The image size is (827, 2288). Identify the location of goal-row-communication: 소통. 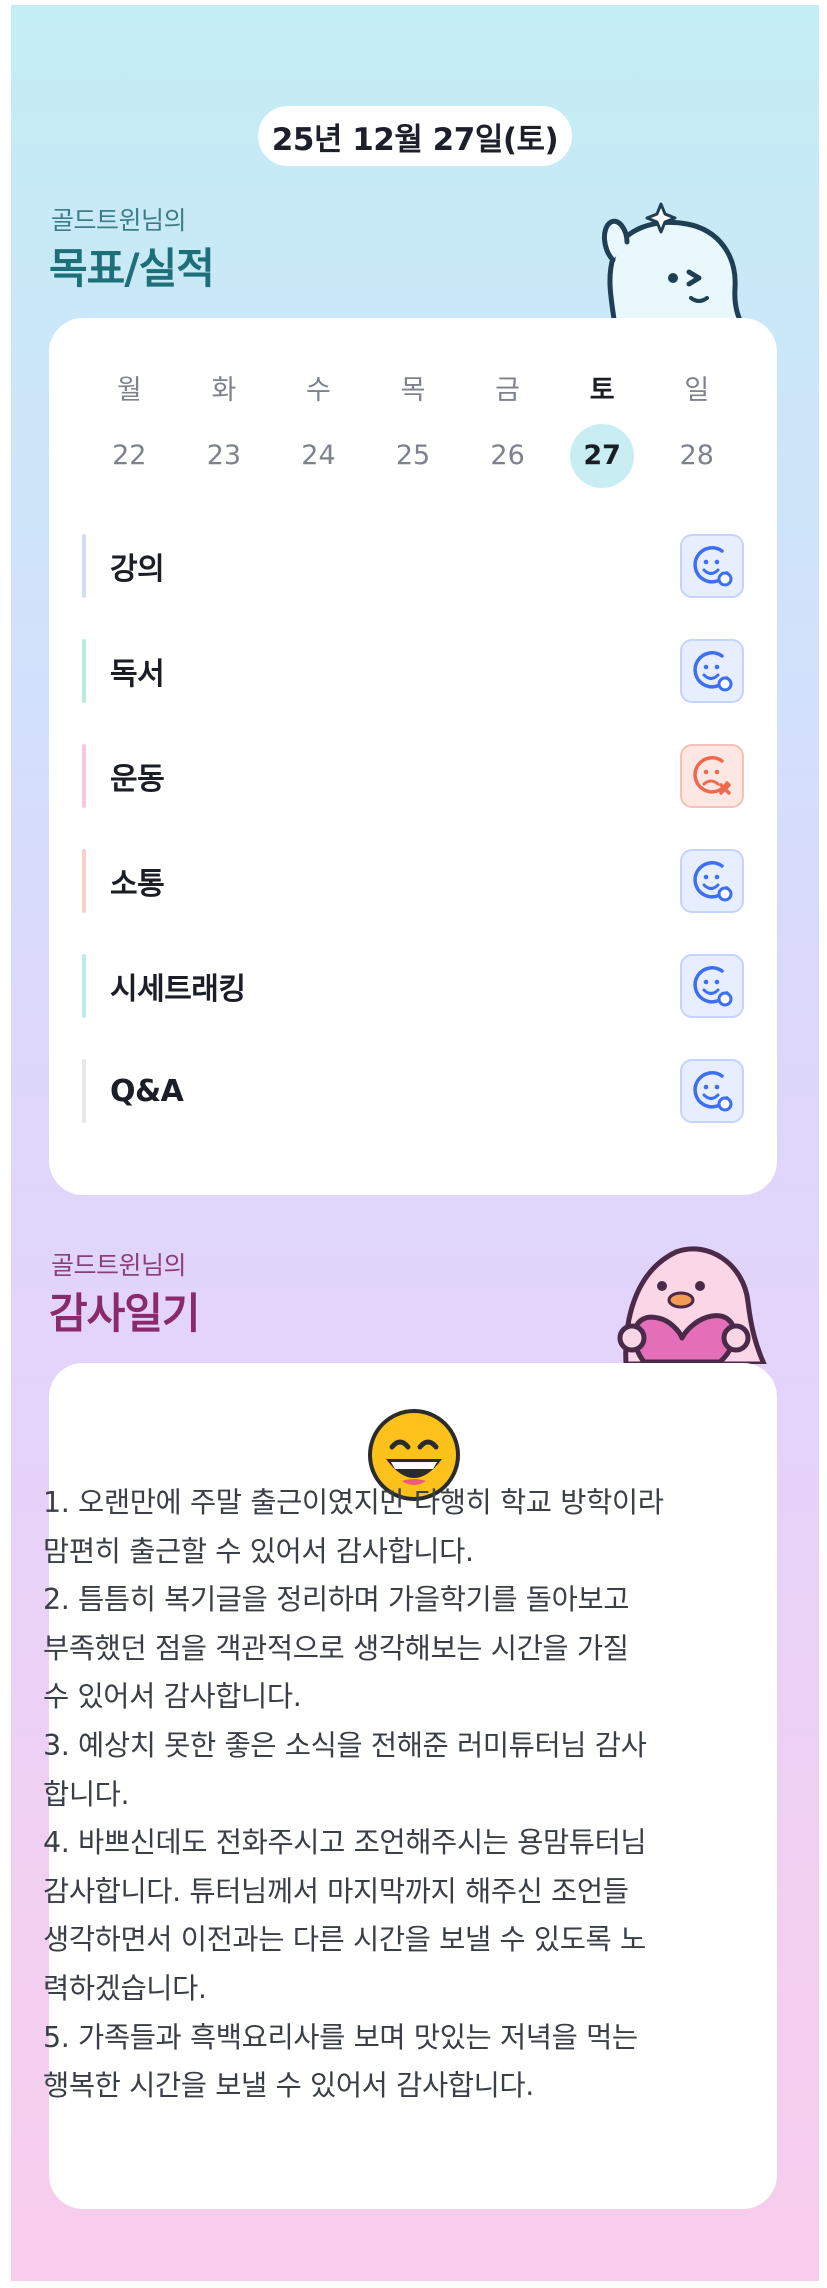
(413, 881).